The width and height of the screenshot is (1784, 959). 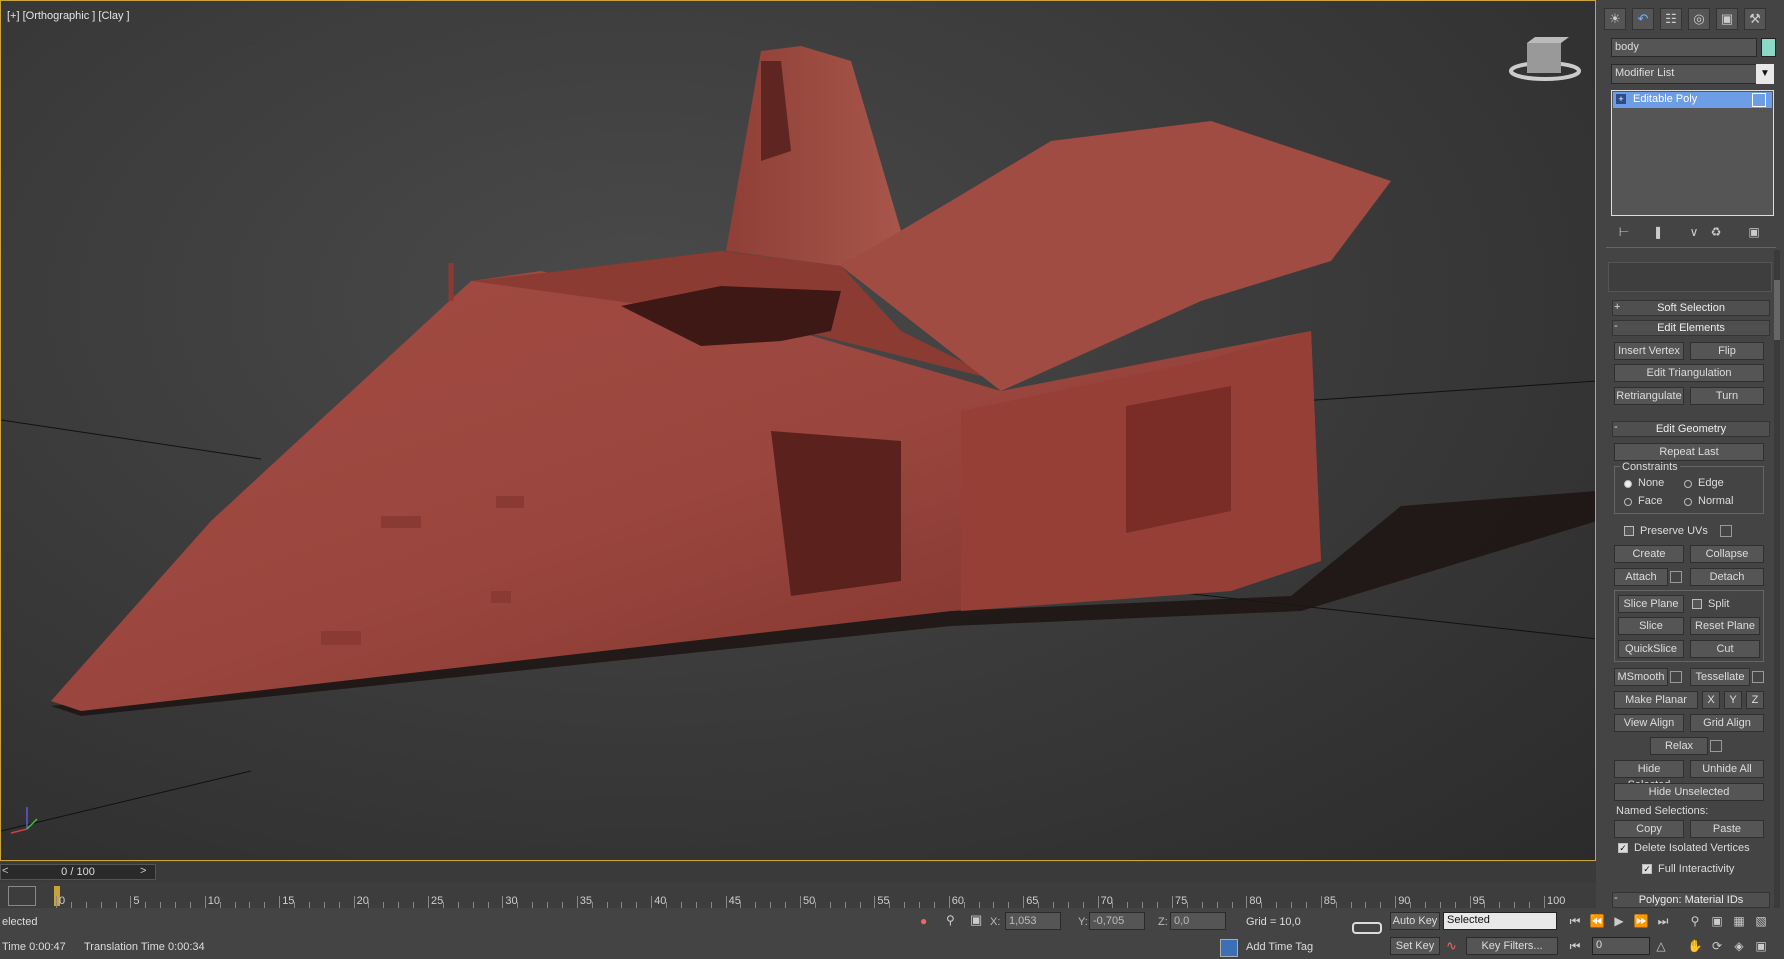 I want to click on preserve-uvs-checkbox, so click(x=1629, y=531).